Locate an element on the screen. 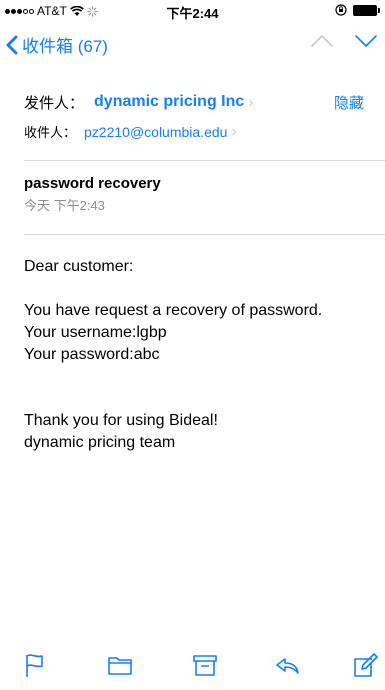 This screenshot has height=690, width=385. back-to-inbox-button: 收件箱 (67) is located at coordinates (57, 44).